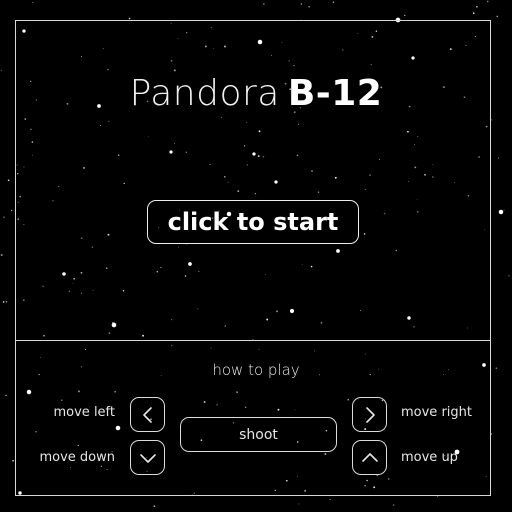  Describe the element at coordinates (429, 457) in the screenshot. I see `move-up-label: move up` at that location.